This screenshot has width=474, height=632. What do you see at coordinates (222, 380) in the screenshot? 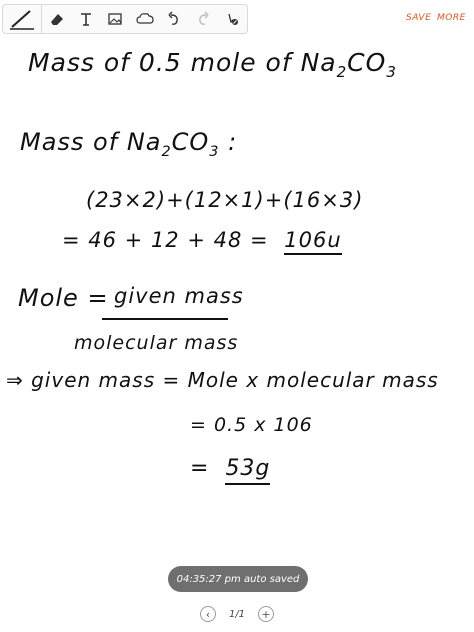
I see `given-mass-formula: ⇒ given mass = Mole x molecular mass` at bounding box center [222, 380].